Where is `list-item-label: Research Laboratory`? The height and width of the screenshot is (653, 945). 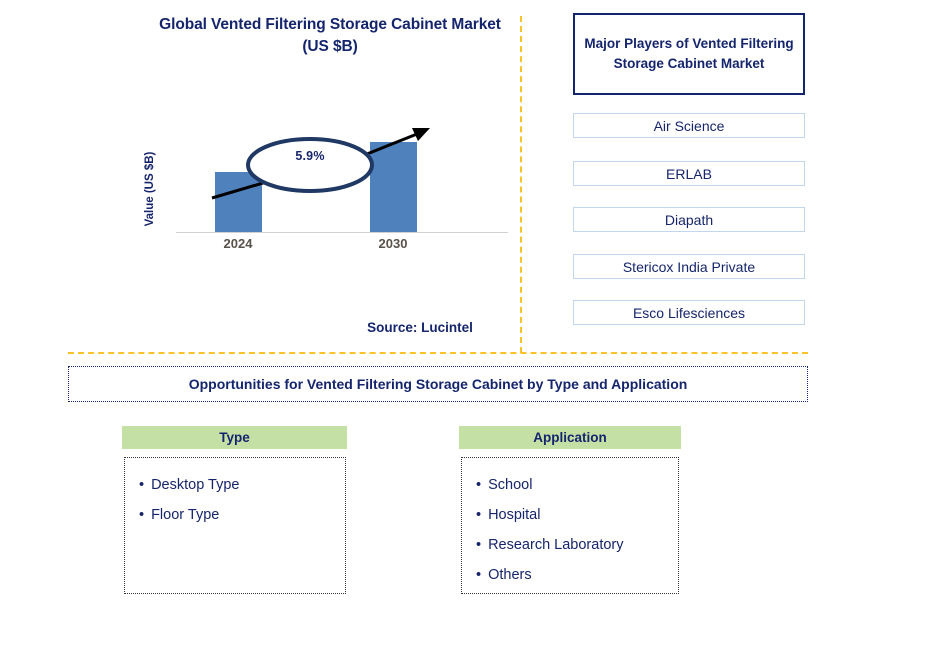 list-item-label: Research Laboratory is located at coordinates (556, 545).